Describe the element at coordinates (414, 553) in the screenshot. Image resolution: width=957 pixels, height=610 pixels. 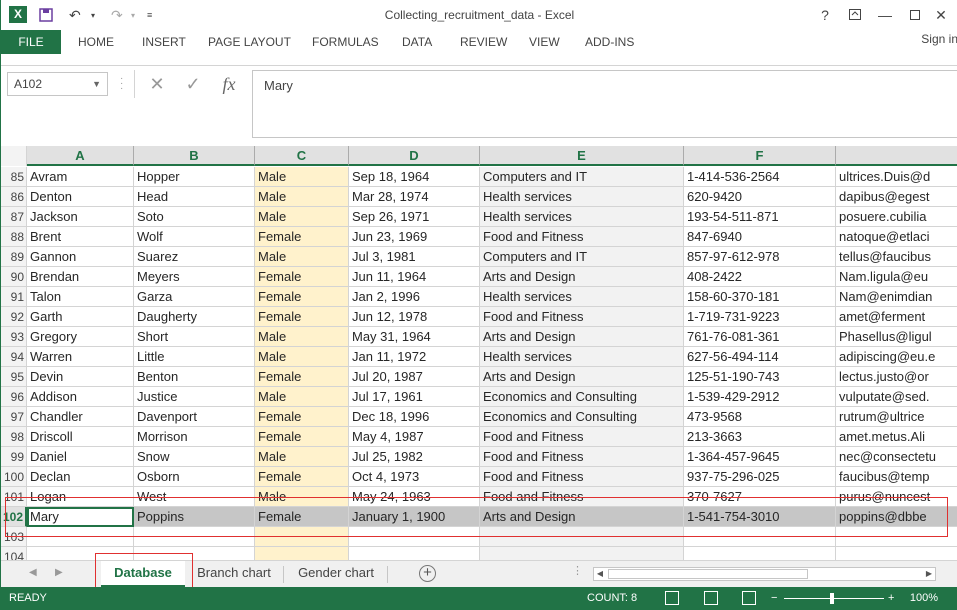
I see `cell-d` at that location.